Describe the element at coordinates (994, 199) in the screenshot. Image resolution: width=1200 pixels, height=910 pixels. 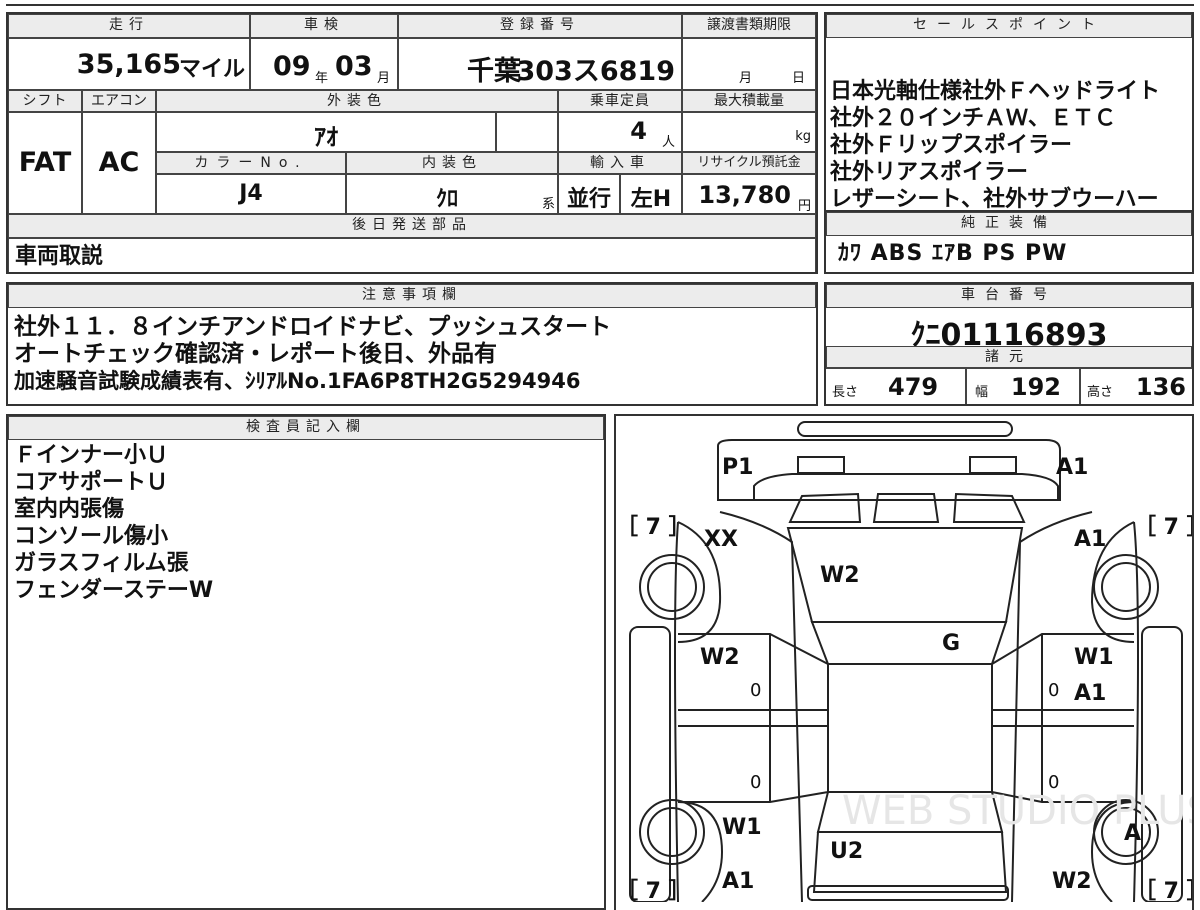
I see `sales-point-line: レザーシート、社外サブウーハー` at that location.